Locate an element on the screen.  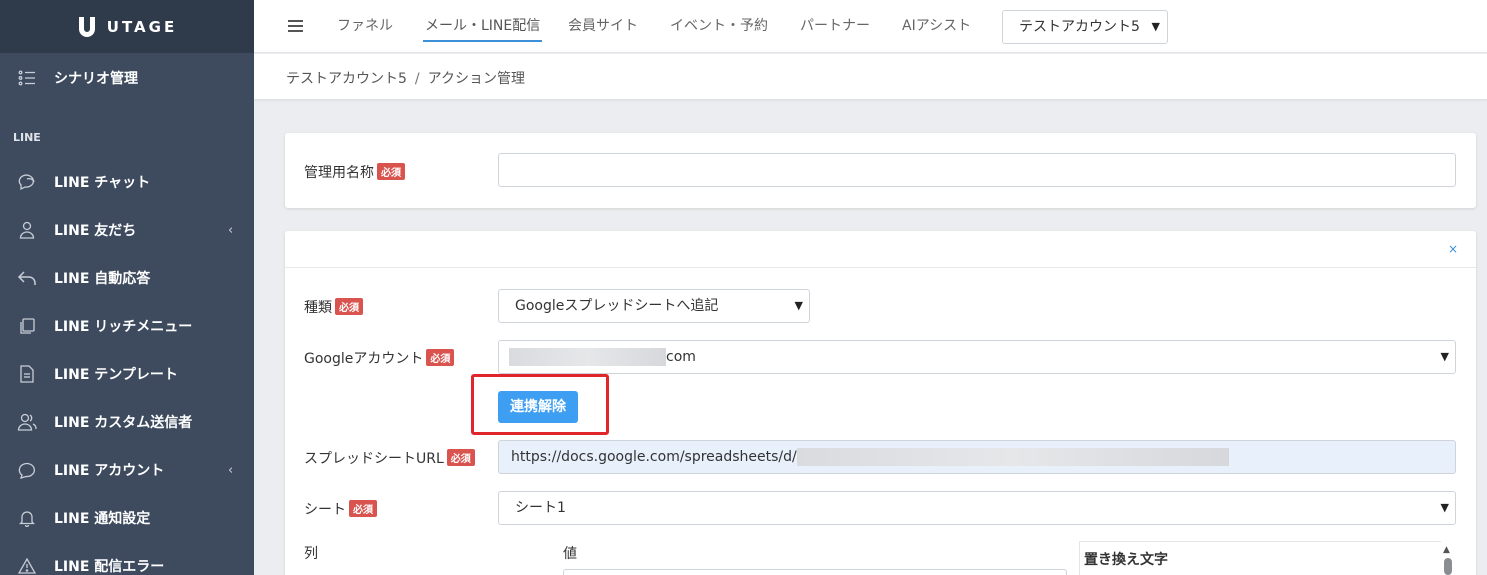
sidebar-section-line: LINE is located at coordinates (27, 137).